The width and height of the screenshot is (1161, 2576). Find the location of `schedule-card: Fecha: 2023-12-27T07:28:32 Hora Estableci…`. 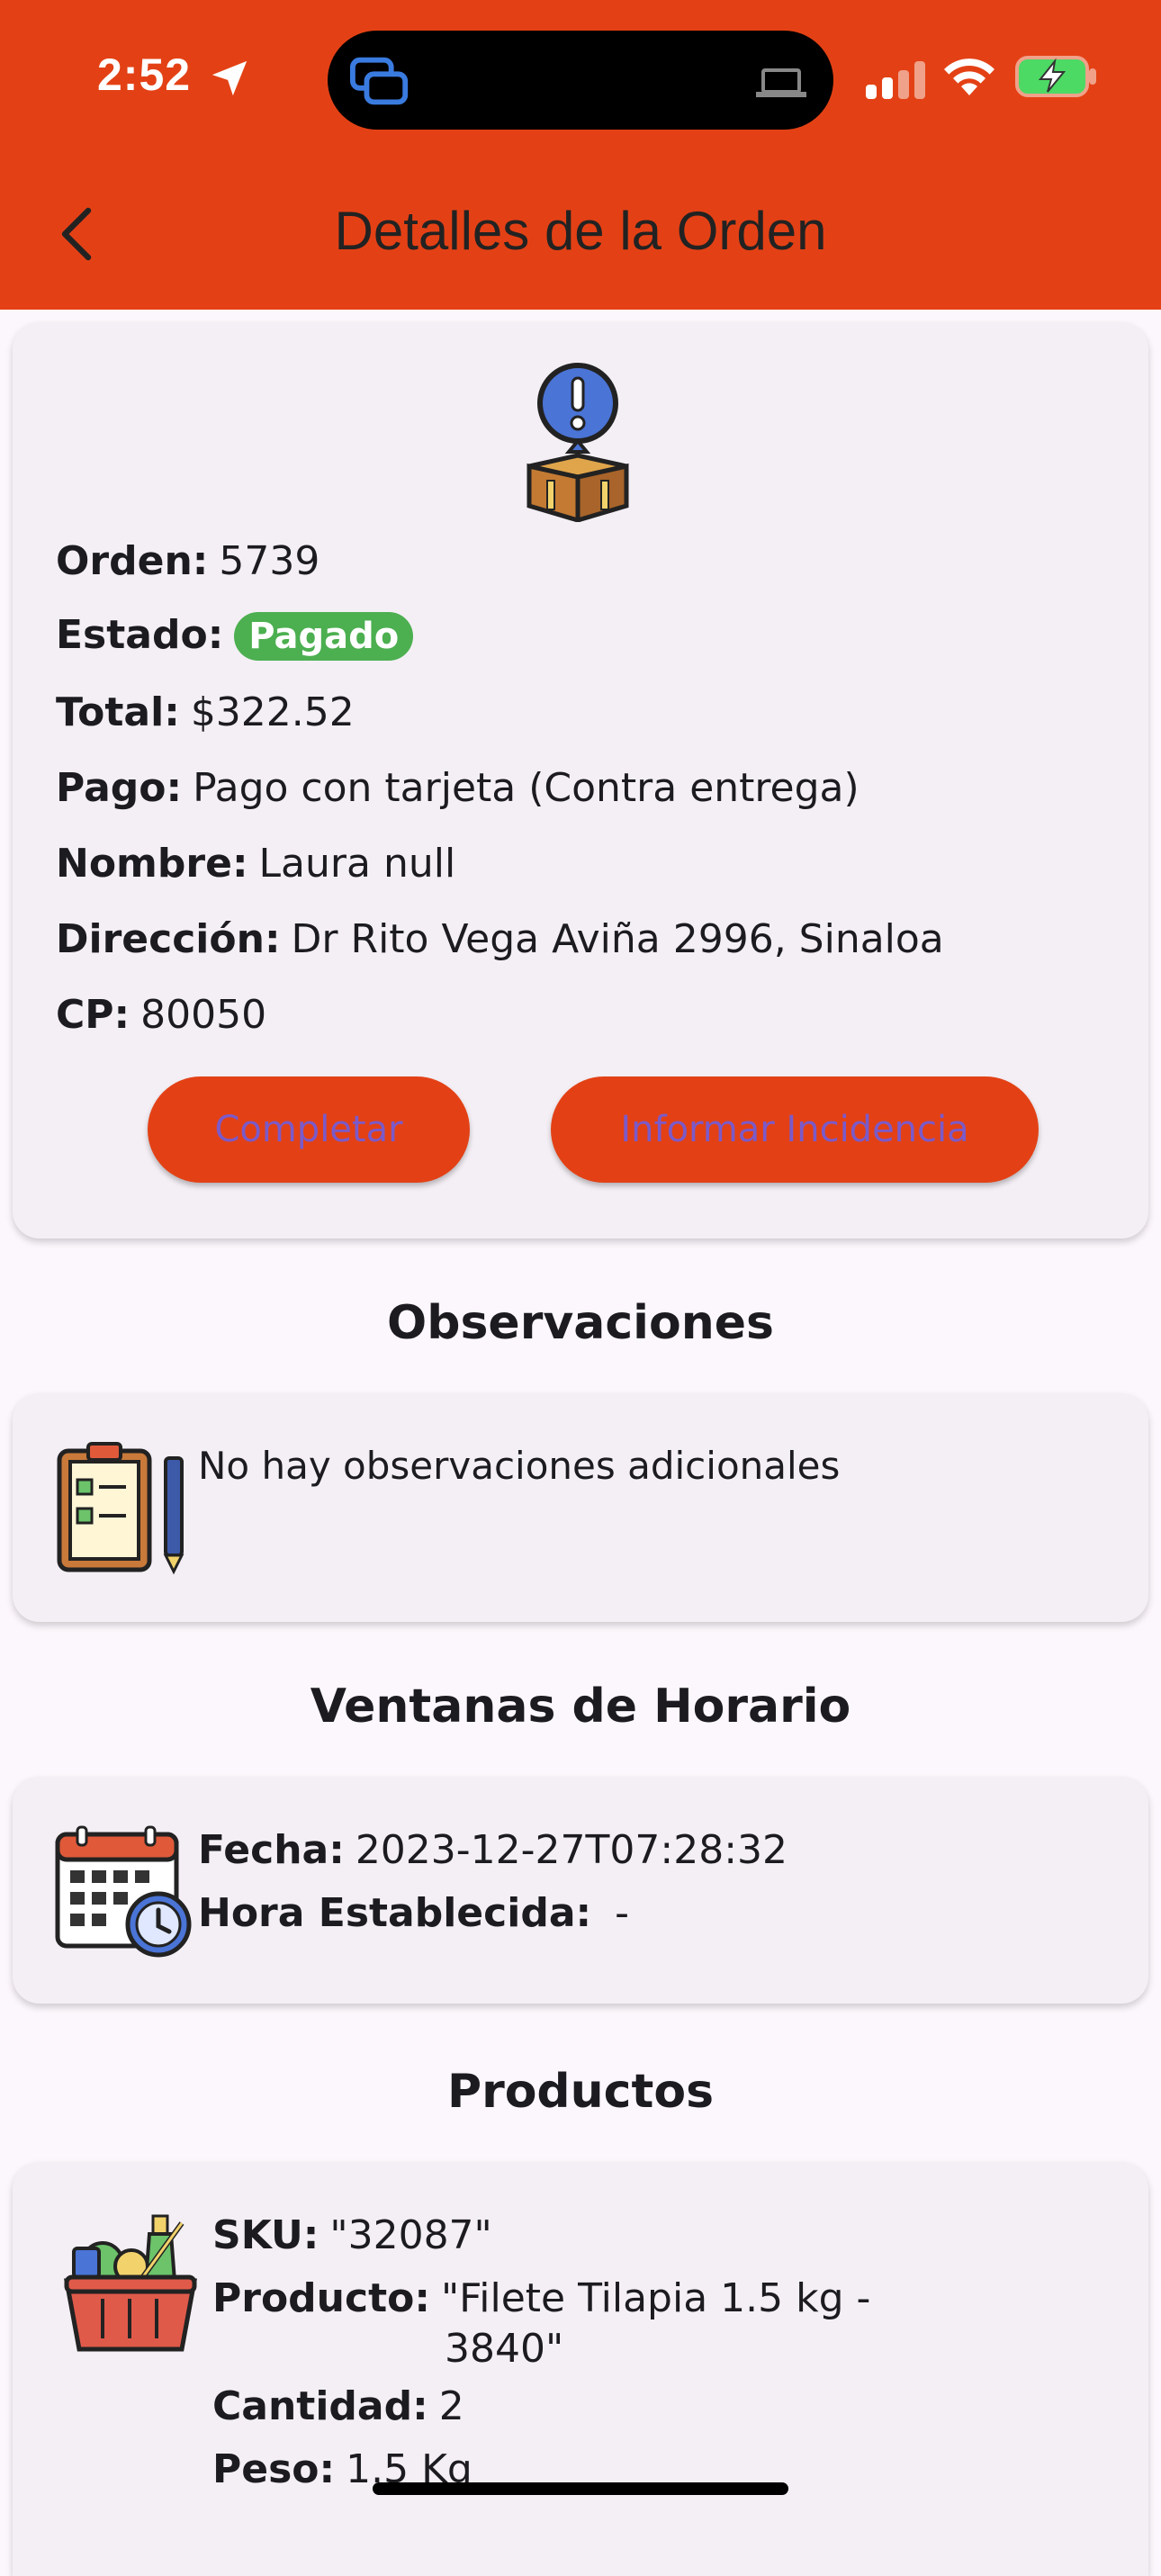

schedule-card: Fecha: 2023-12-27T07:28:32 Hora Estableci… is located at coordinates (580, 1890).